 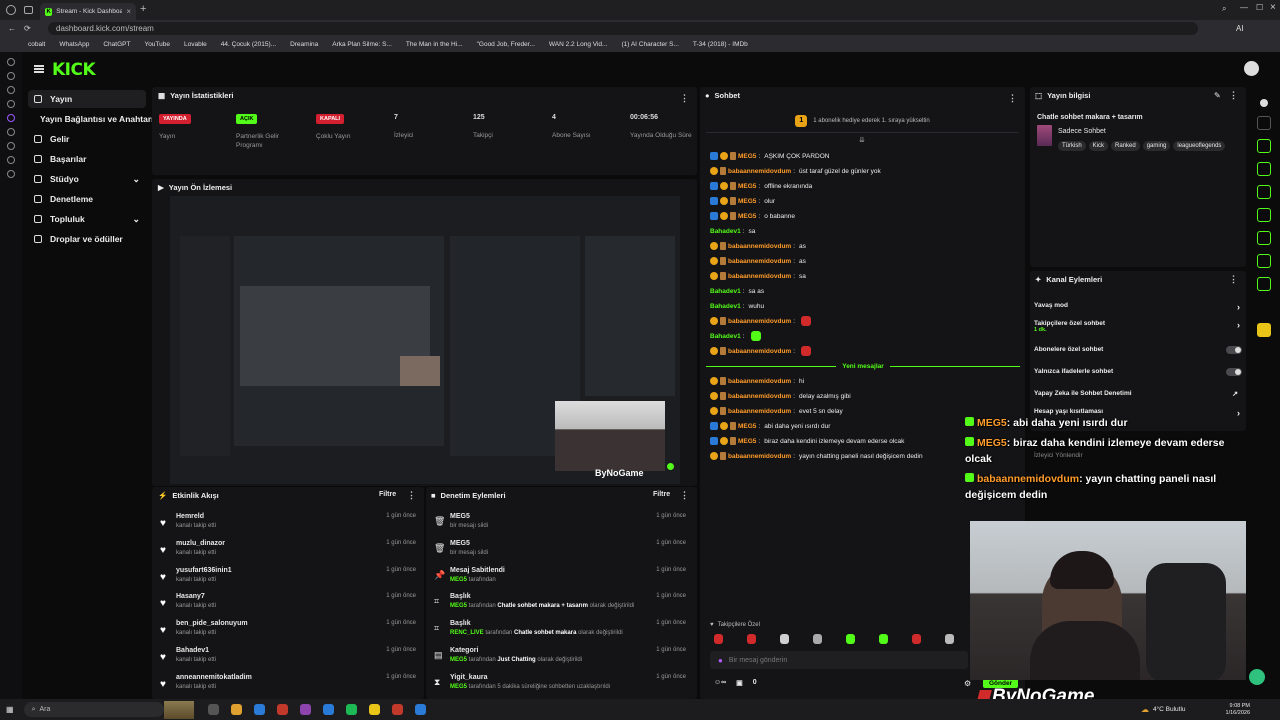 What do you see at coordinates (860, 321) in the screenshot?
I see `chat-message: babaannemidovdum:` at bounding box center [860, 321].